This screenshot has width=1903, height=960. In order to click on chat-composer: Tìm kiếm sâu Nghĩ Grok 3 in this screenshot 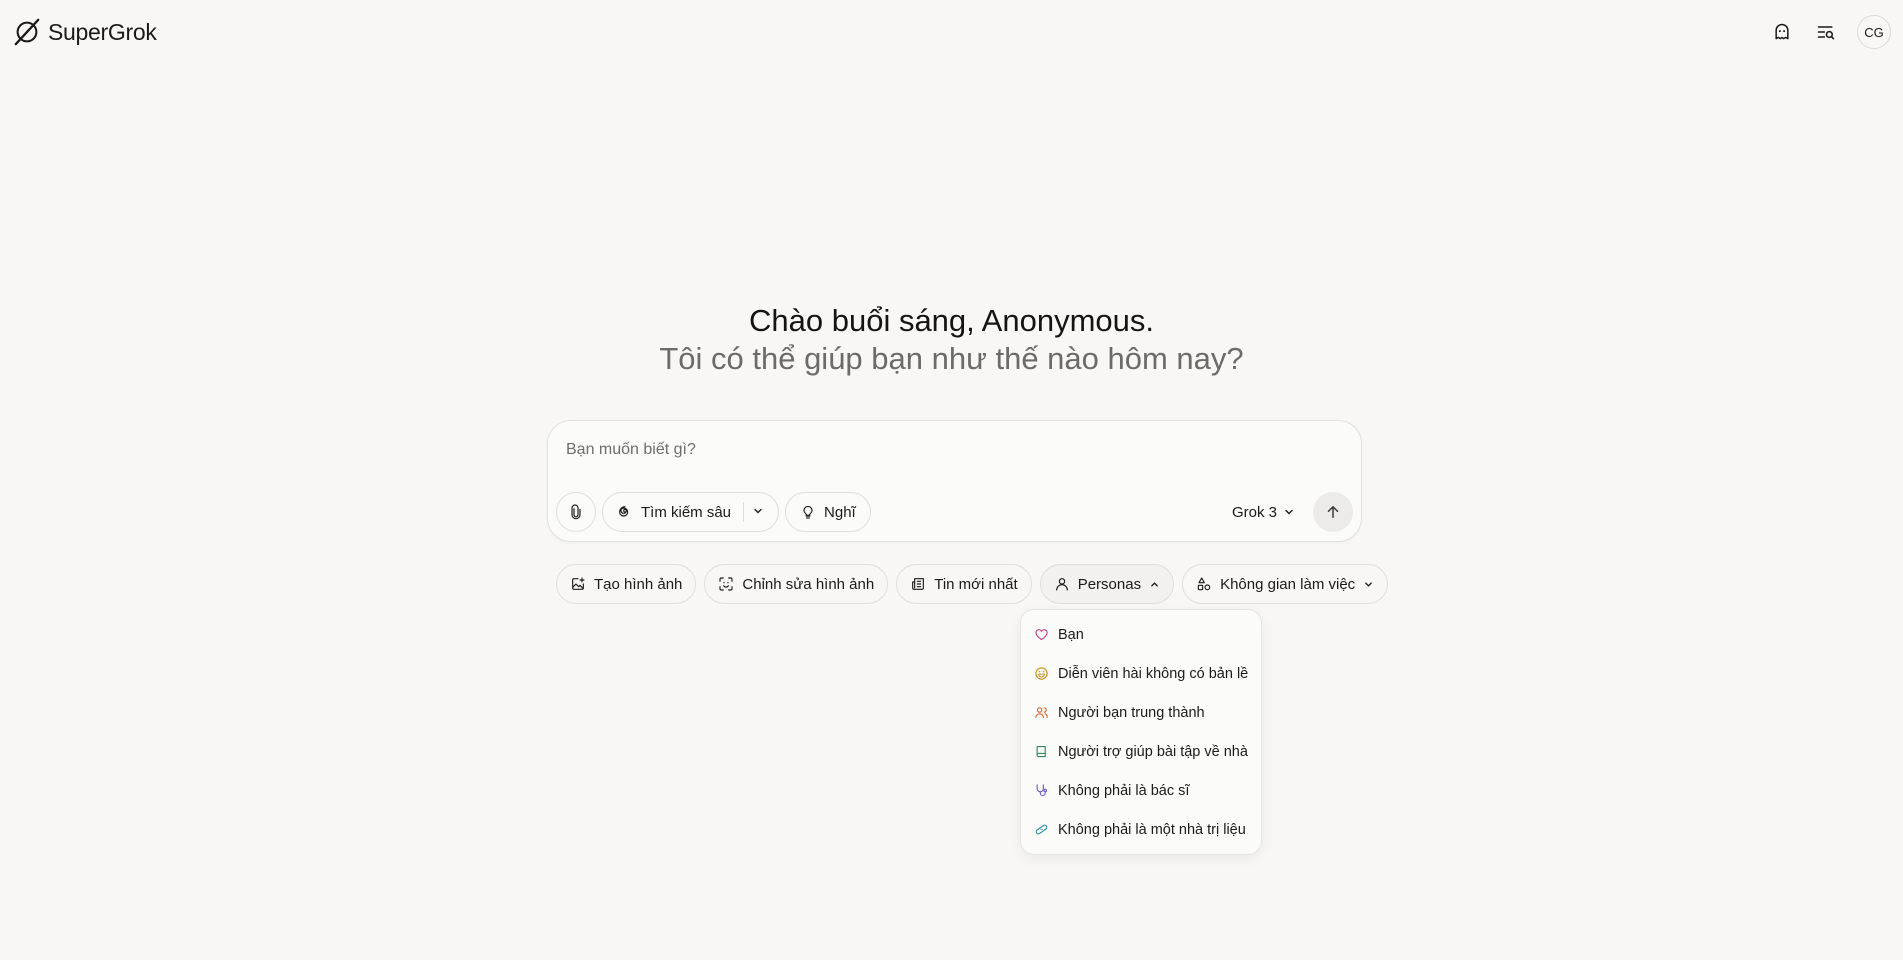, I will do `click(954, 481)`.